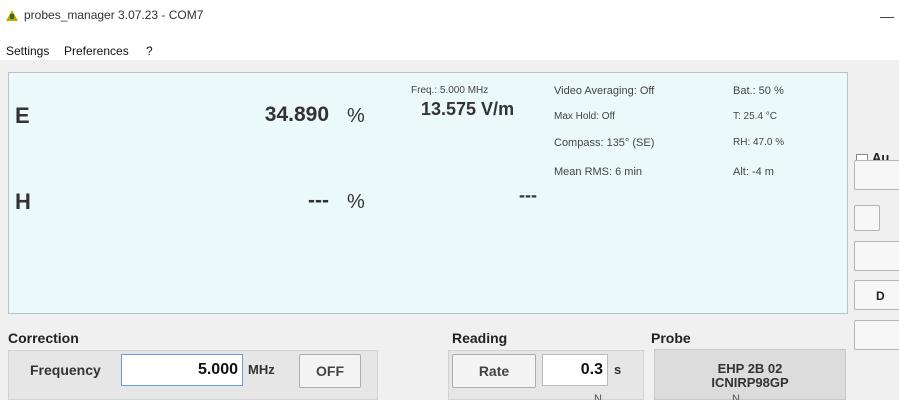 The image size is (899, 400). What do you see at coordinates (261, 369) in the screenshot?
I see `frequency-unit: MHz` at bounding box center [261, 369].